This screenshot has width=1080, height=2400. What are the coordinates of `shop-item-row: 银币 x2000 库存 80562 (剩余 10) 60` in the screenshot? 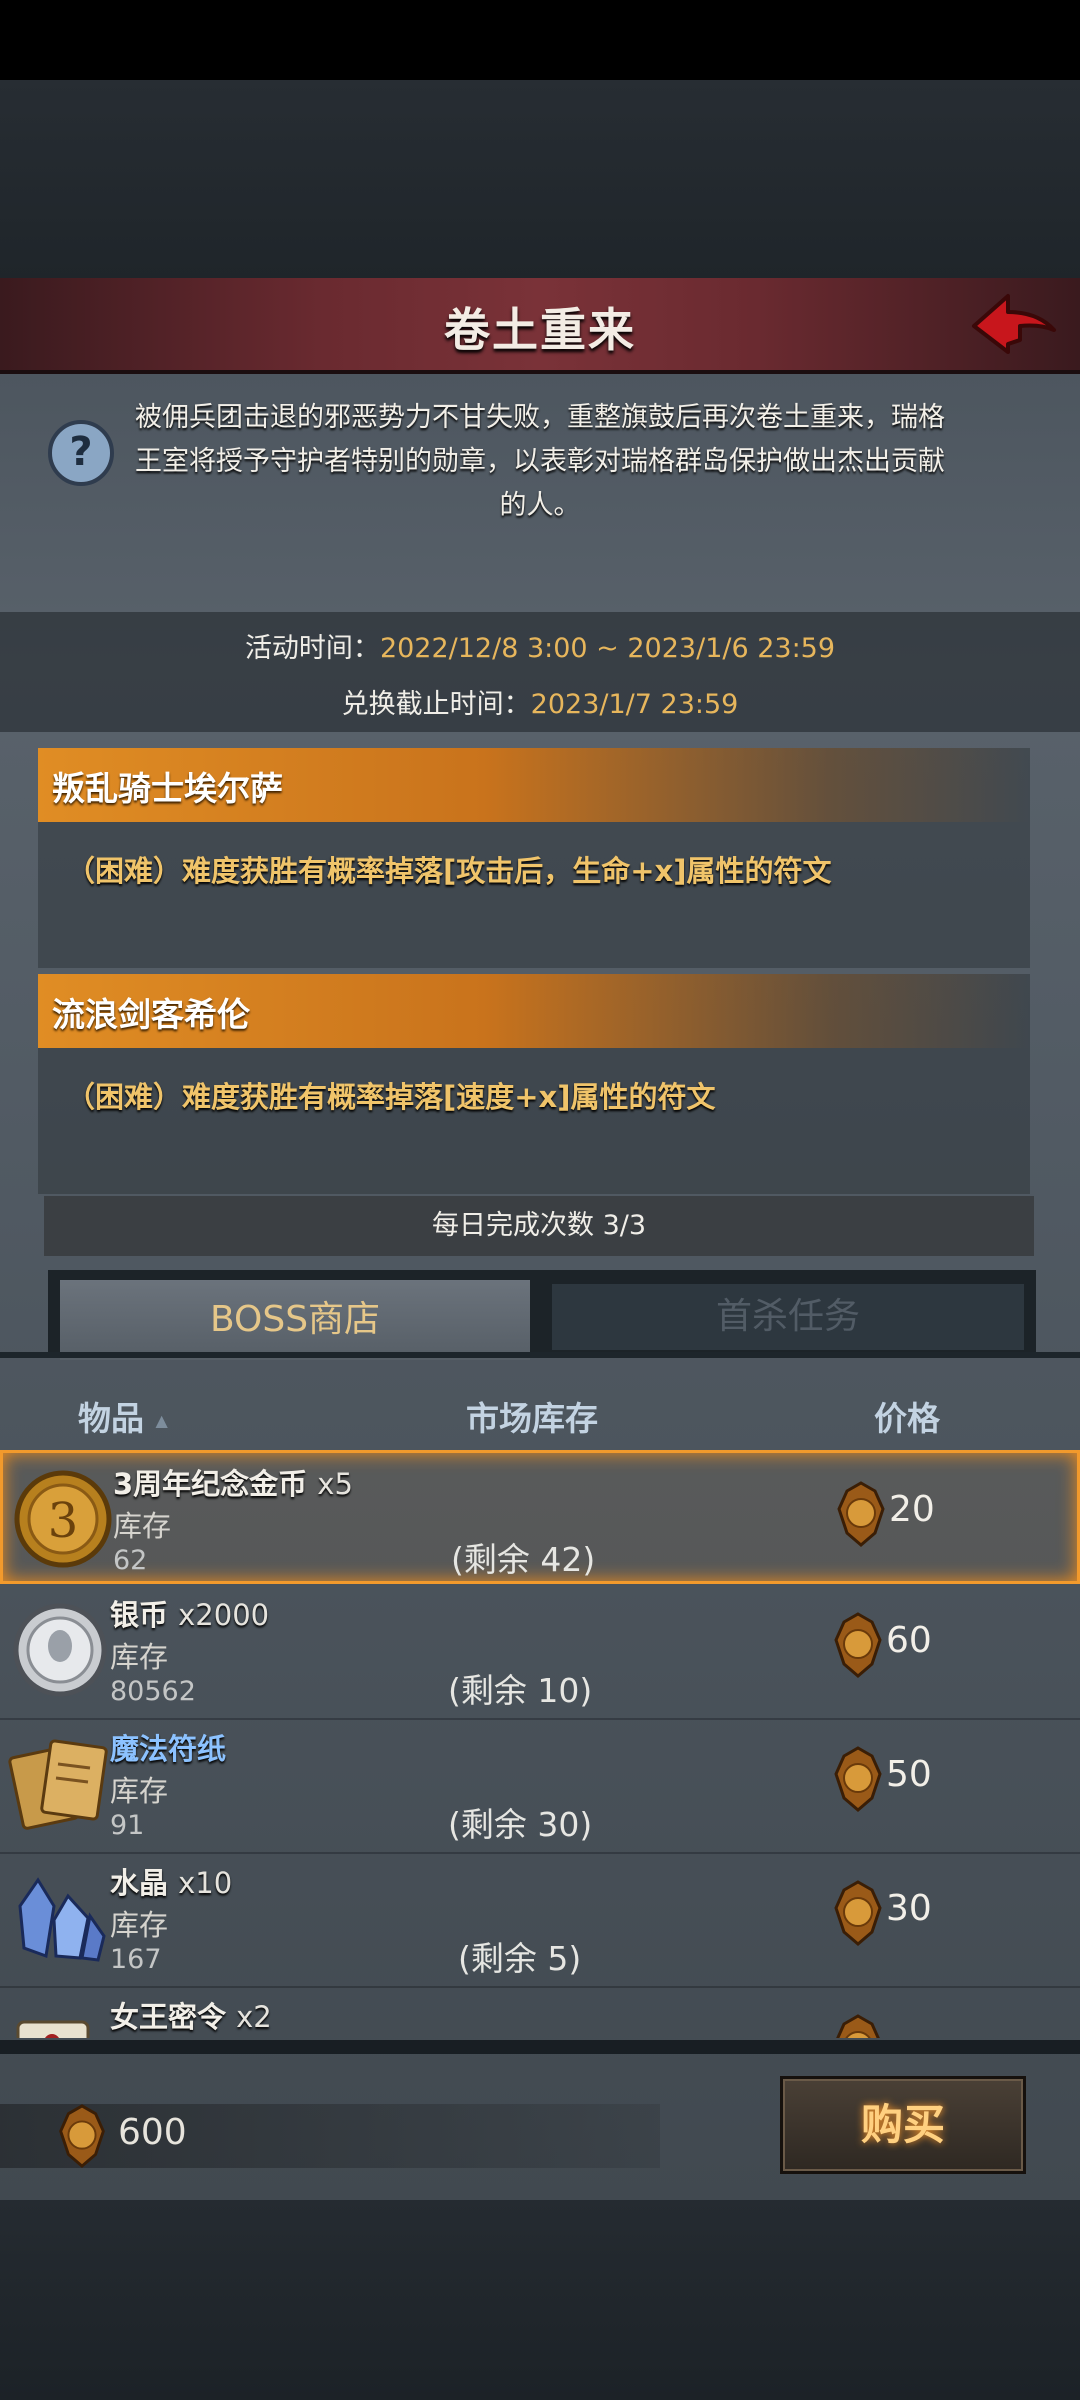 It's located at (540, 1652).